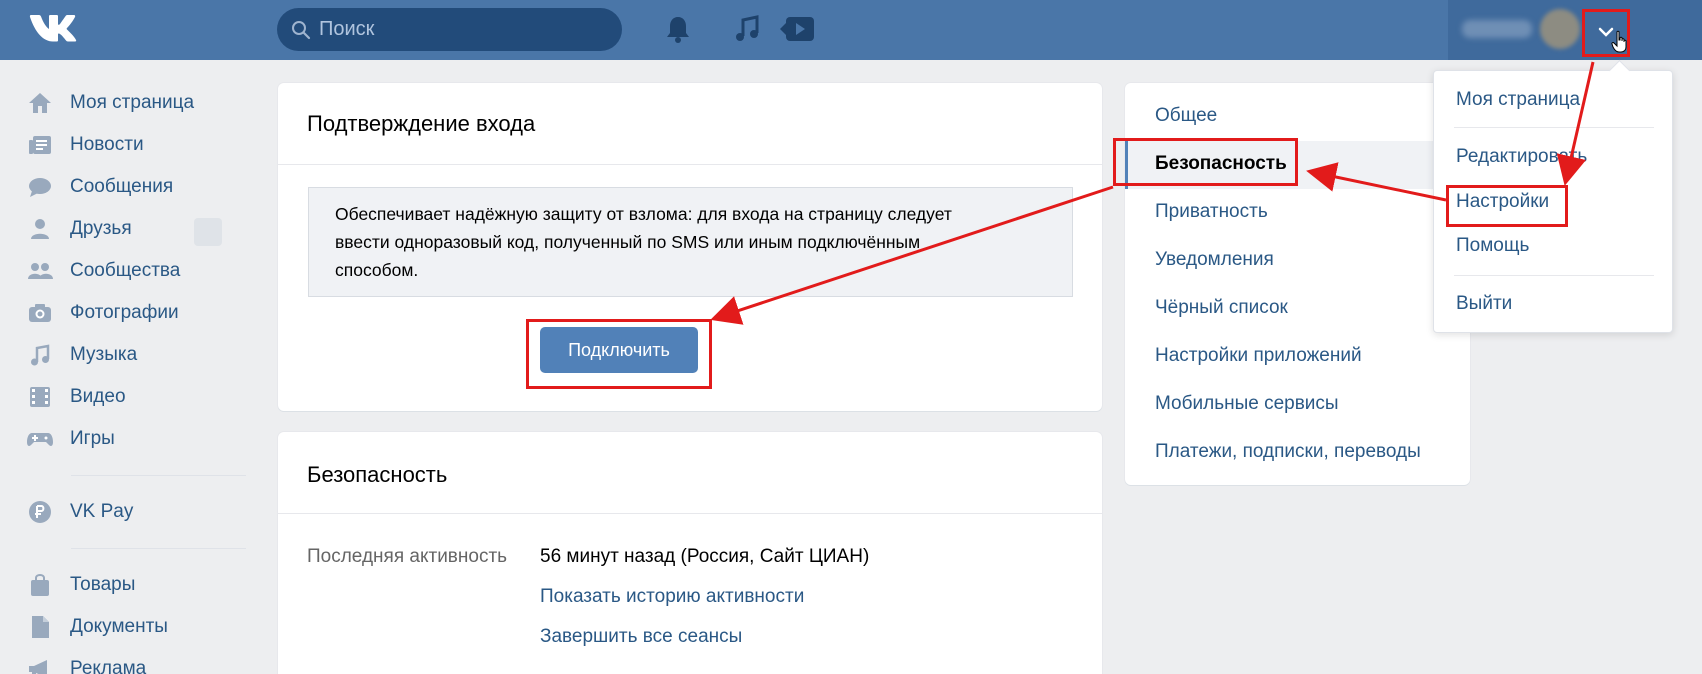 This screenshot has height=674, width=1702. I want to click on settings-item-general: Общее, so click(1186, 116).